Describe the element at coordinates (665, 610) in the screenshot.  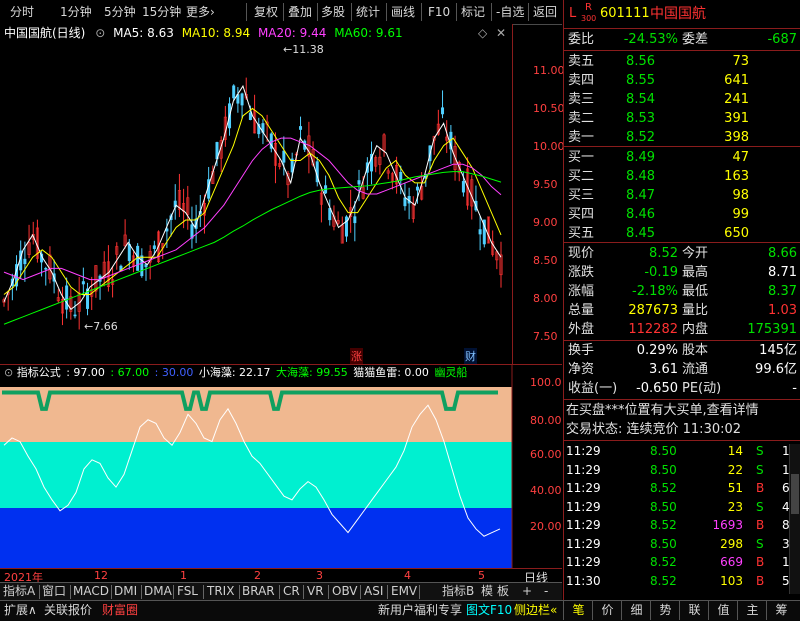
I see `side-tab-shi: 势` at that location.